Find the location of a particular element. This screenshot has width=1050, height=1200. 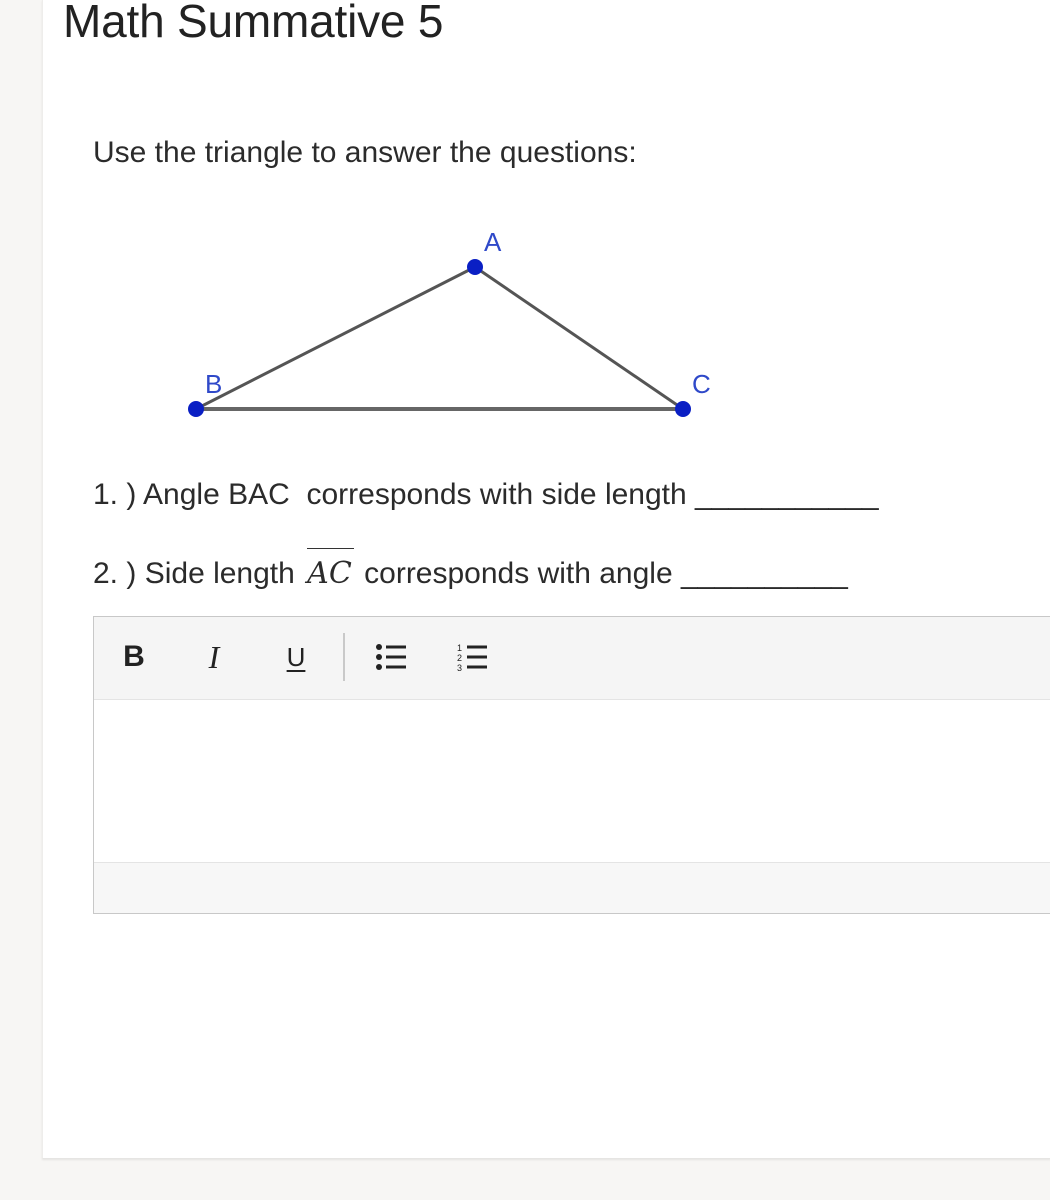

triangle-edges is located at coordinates (439, 338).